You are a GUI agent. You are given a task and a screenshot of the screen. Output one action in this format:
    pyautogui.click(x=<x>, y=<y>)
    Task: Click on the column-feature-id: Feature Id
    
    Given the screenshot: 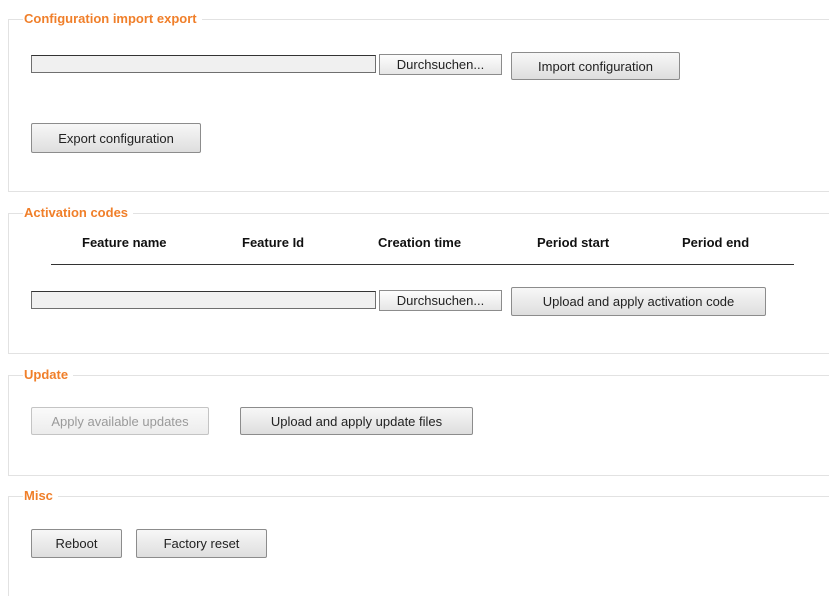 What is the action you would take?
    pyautogui.click(x=273, y=242)
    